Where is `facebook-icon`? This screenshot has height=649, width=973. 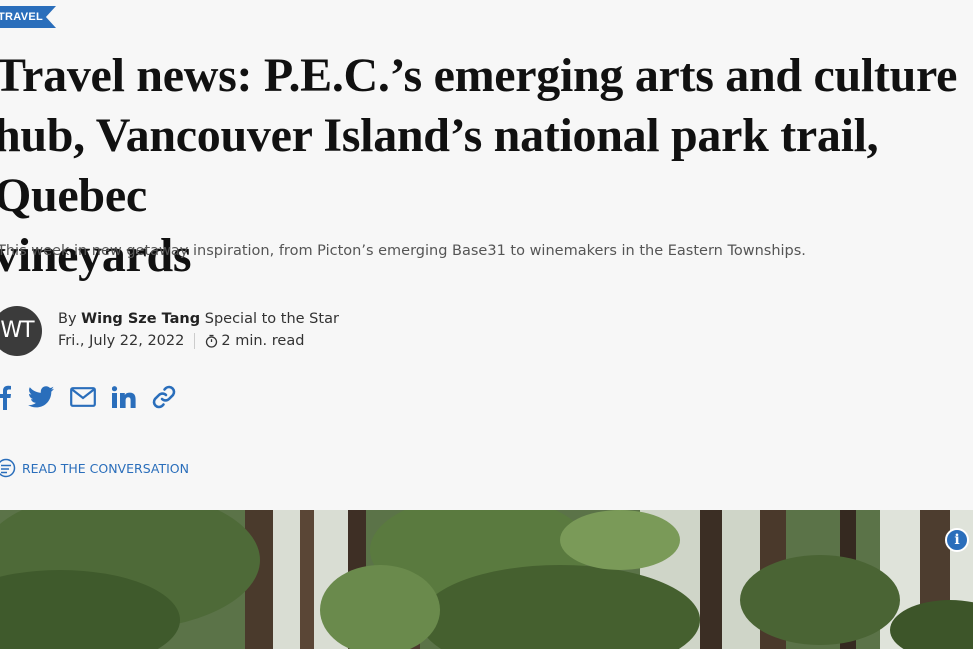 facebook-icon is located at coordinates (6, 397).